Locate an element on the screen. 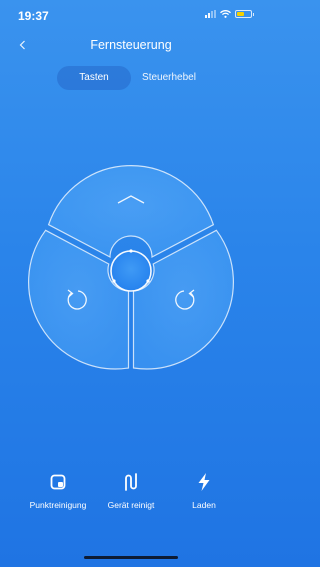 This screenshot has height=567, width=320. charge-label: Laden is located at coordinates (204, 505).